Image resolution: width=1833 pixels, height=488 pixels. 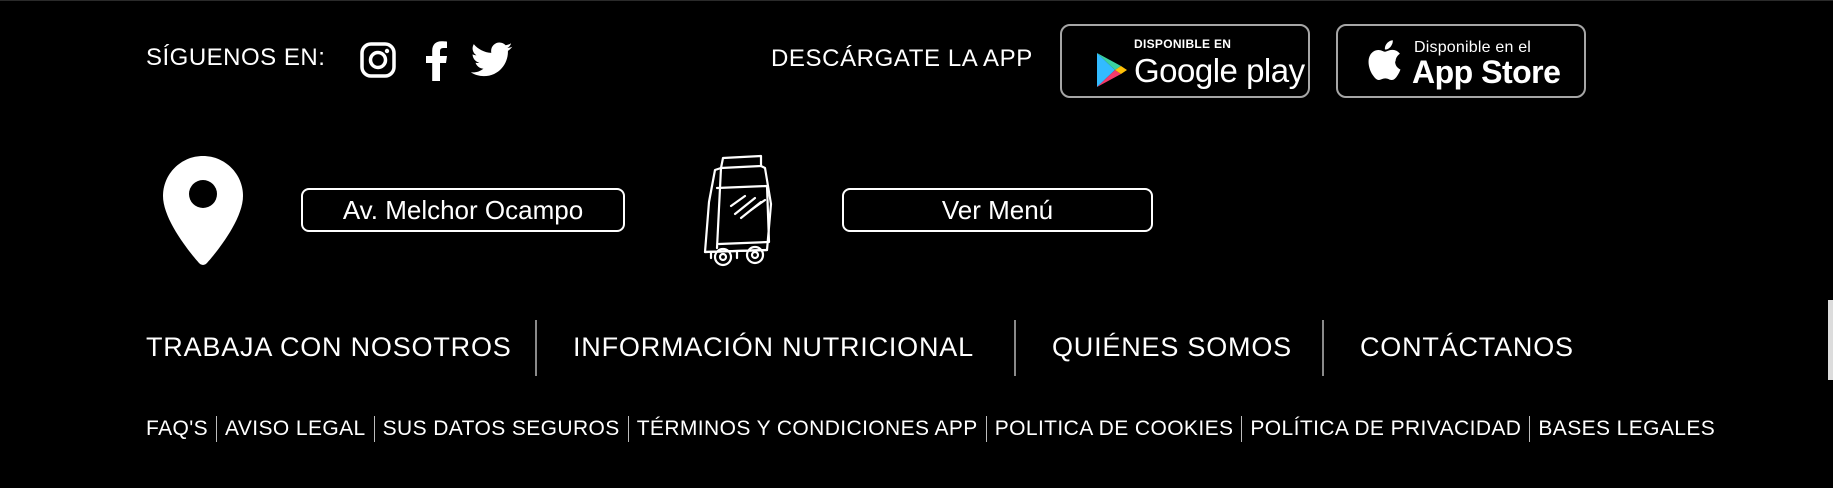 I want to click on social-label: SÍGUENOS EN:, so click(x=236, y=57).